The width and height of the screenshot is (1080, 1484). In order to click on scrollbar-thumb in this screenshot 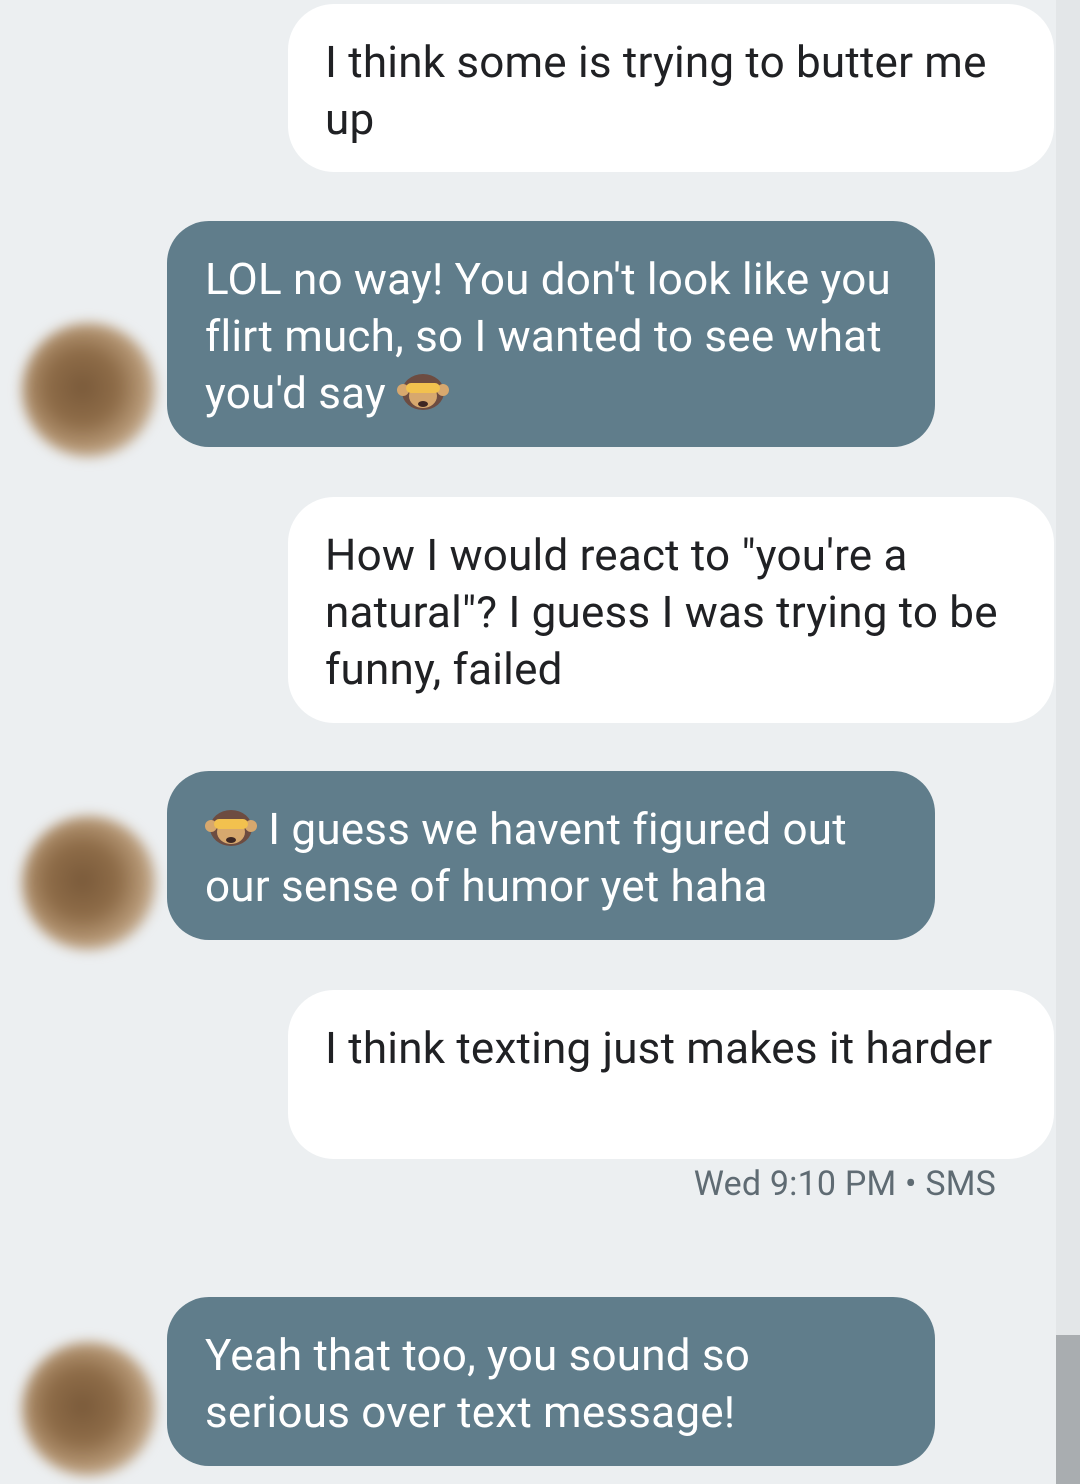, I will do `click(1068, 1409)`.